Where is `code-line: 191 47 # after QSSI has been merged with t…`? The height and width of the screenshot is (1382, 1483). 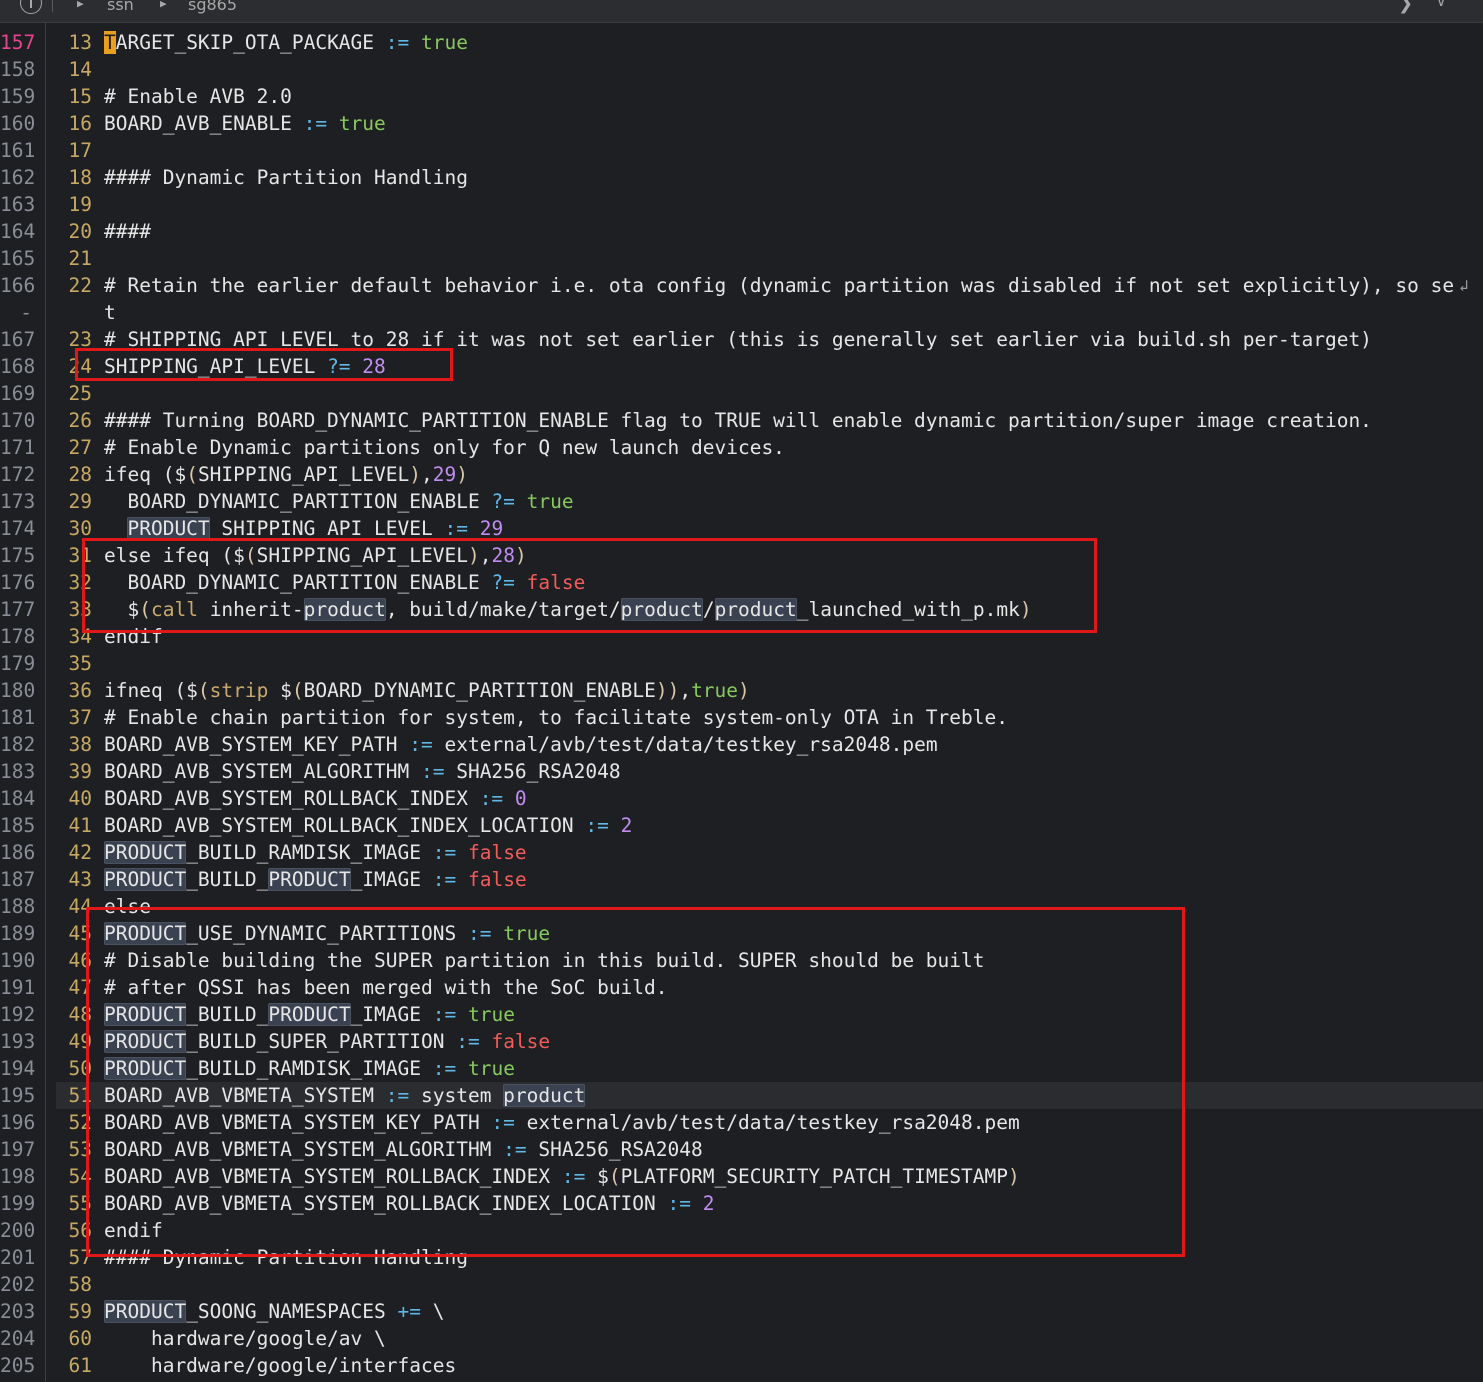 code-line: 191 47 # after QSSI has been merged with t… is located at coordinates (741, 987).